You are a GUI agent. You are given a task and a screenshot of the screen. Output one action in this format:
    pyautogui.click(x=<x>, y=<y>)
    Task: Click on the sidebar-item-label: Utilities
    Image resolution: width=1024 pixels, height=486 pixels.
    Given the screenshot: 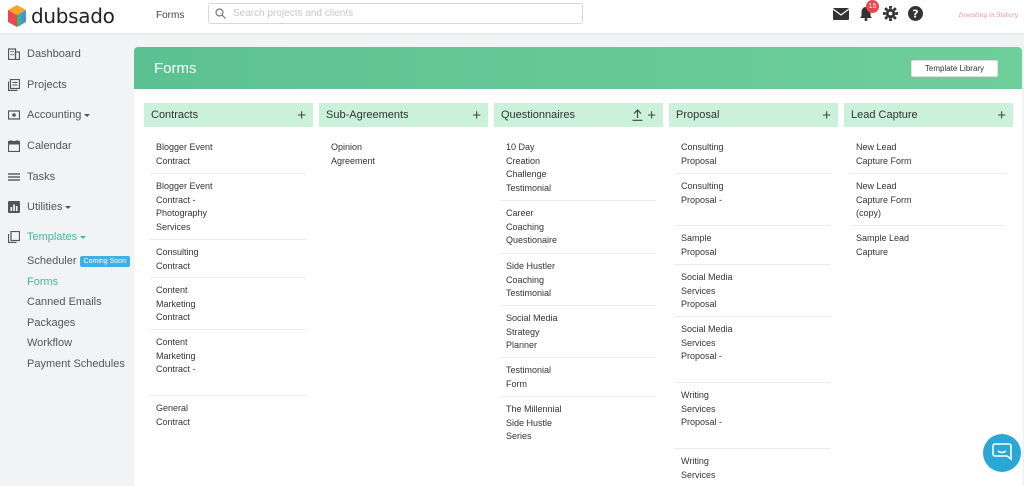 What is the action you would take?
    pyautogui.click(x=45, y=207)
    